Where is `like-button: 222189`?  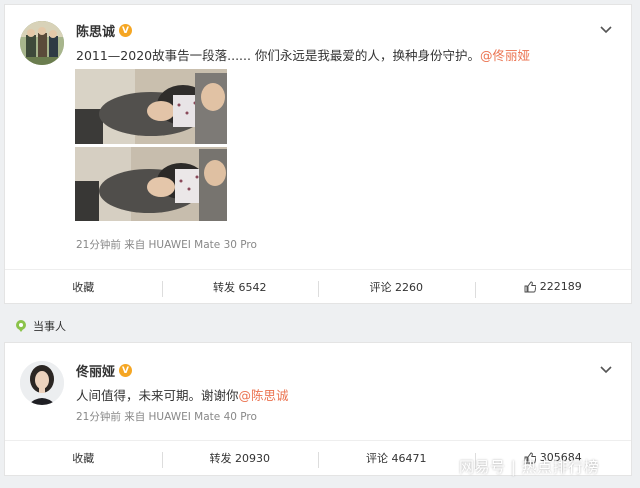 like-button: 222189 is located at coordinates (553, 289).